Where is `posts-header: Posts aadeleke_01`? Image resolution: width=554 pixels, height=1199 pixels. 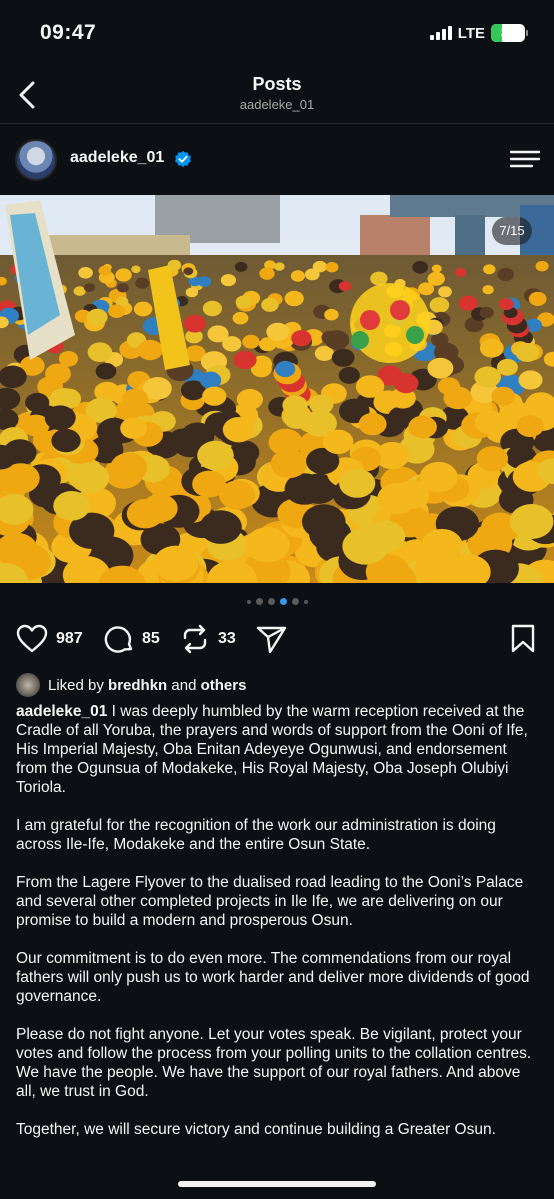
posts-header: Posts aadeleke_01 is located at coordinates (277, 95).